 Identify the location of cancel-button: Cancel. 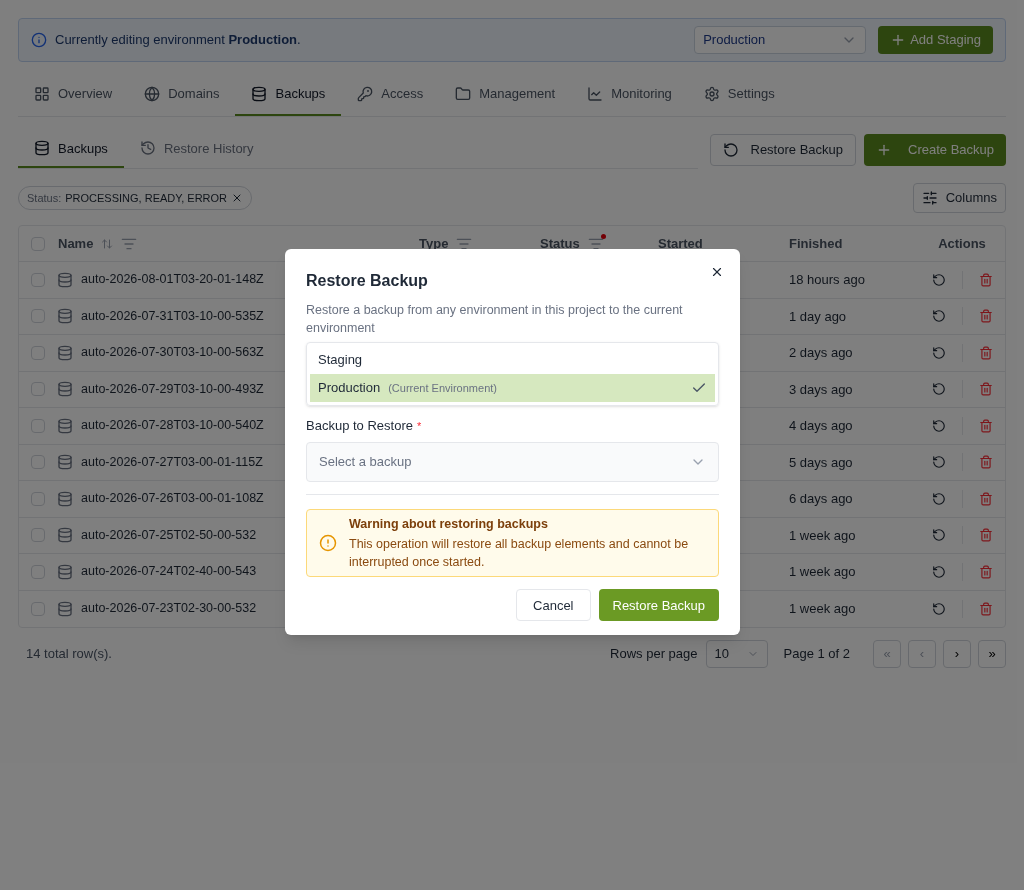
(553, 605).